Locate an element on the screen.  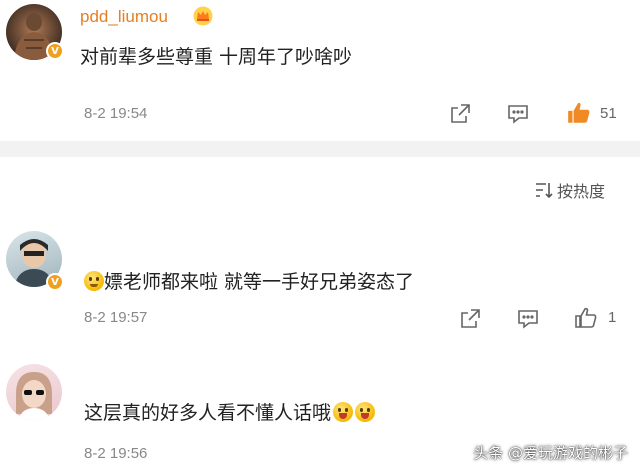
sort-by-hot-button: 按热度 is located at coordinates (569, 190).